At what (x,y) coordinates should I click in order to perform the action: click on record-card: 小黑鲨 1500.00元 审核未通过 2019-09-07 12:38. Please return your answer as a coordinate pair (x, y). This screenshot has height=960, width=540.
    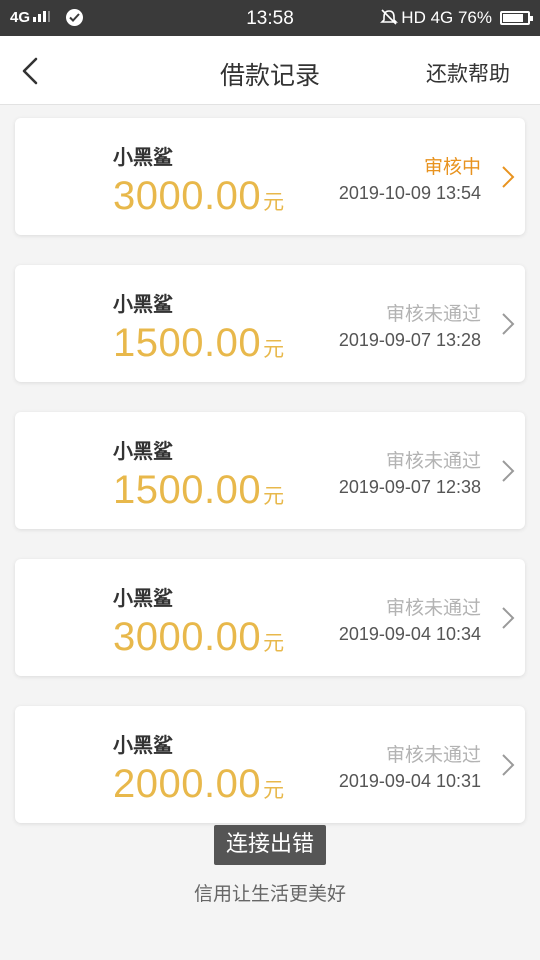
    Looking at the image, I should click on (270, 470).